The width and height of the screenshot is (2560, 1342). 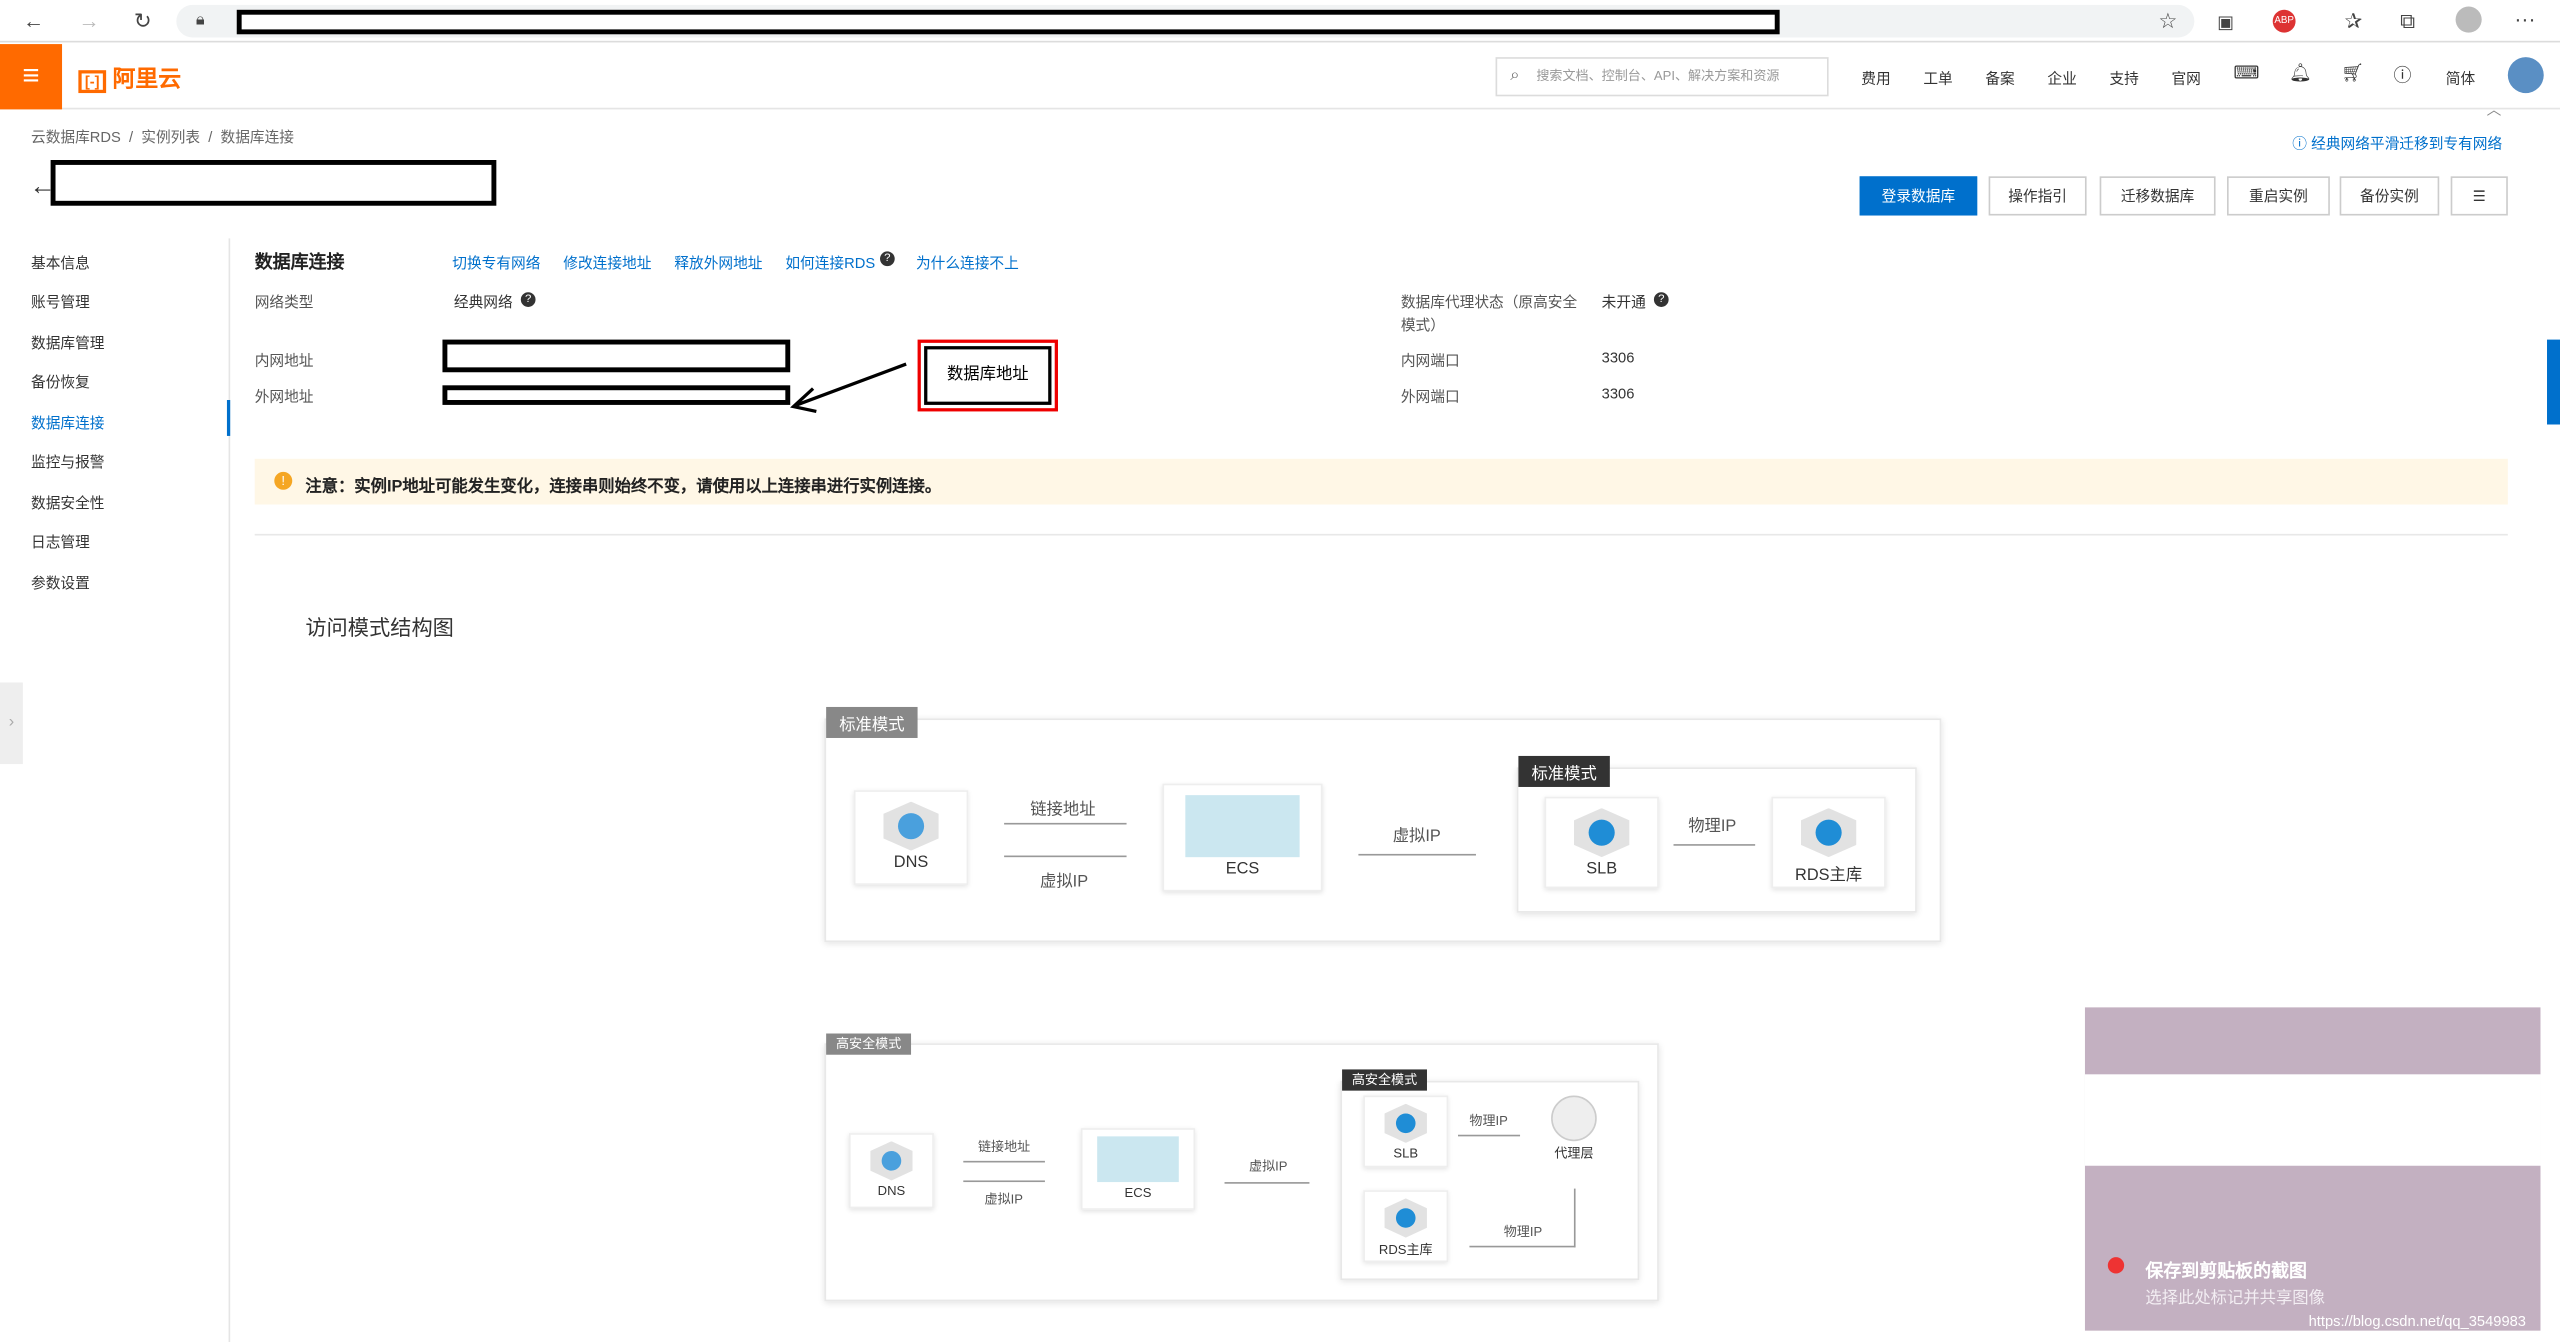 What do you see at coordinates (1618, 393) in the screenshot?
I see `outer-port-value: 3306` at bounding box center [1618, 393].